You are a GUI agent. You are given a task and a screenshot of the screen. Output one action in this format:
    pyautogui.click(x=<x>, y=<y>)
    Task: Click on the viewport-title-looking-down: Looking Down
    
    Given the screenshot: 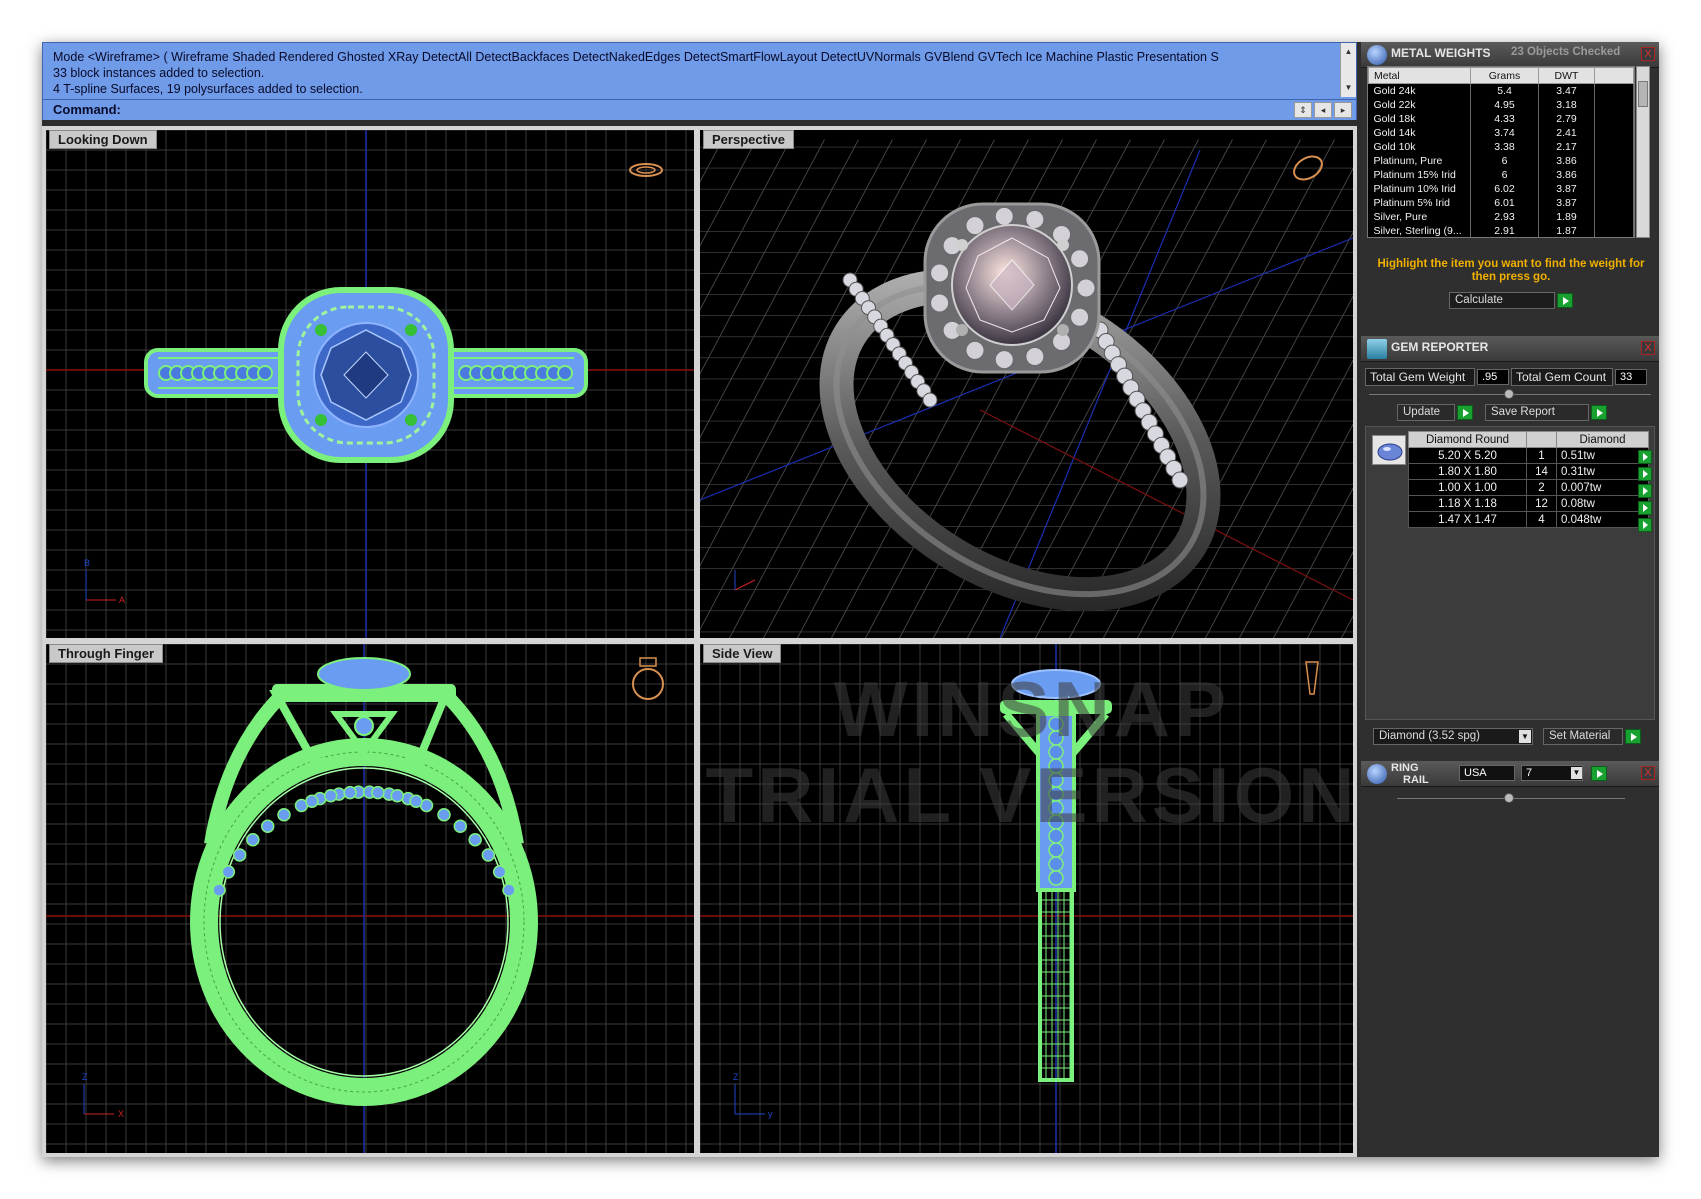 What is the action you would take?
    pyautogui.click(x=103, y=139)
    